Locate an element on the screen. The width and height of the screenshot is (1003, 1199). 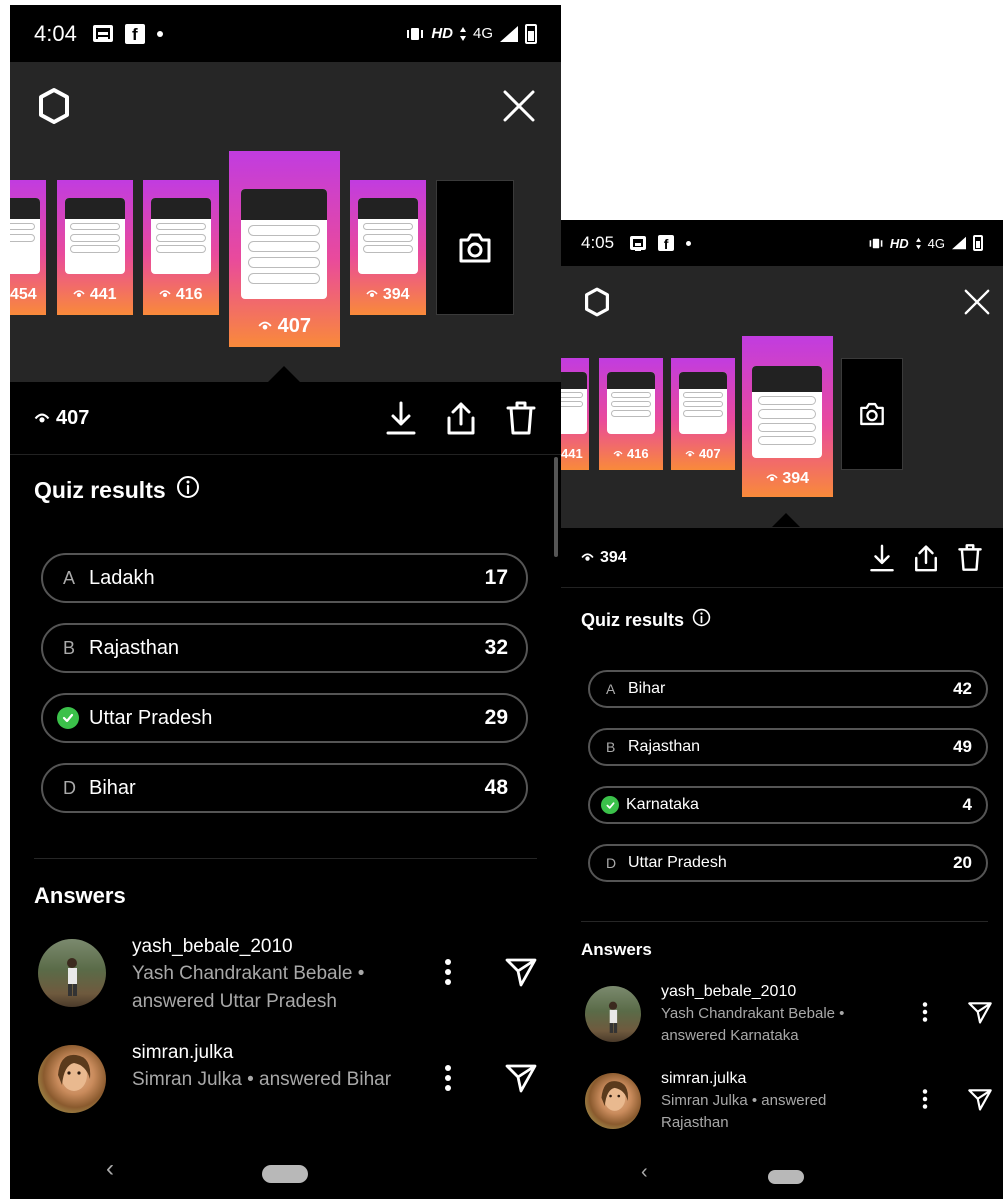
answer-description: Simran Julka • answered Rajasthan is located at coordinates (744, 1111).